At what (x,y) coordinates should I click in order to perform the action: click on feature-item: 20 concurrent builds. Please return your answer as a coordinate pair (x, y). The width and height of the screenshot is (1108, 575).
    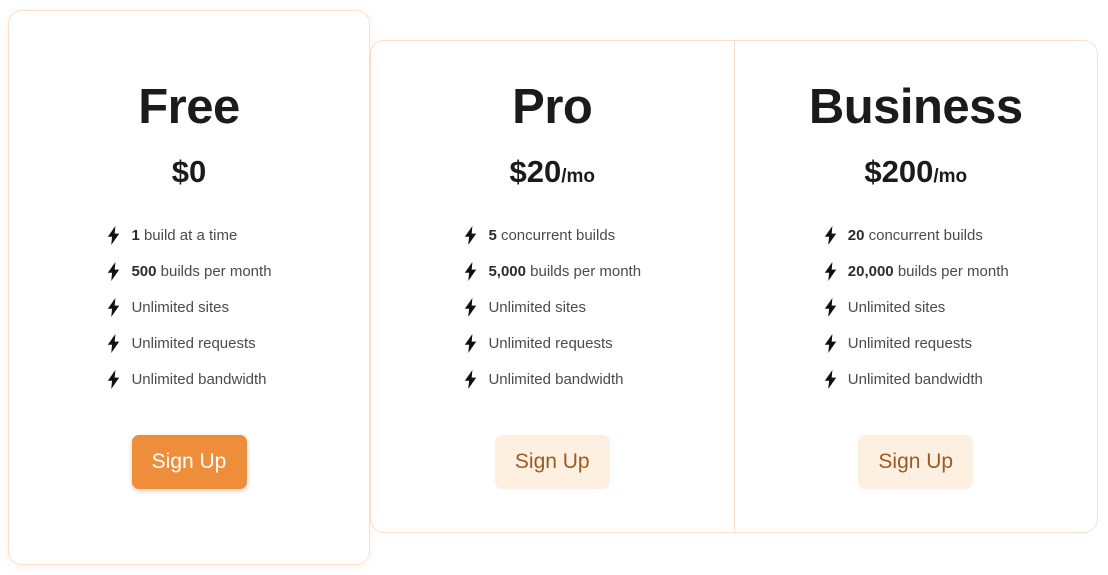
    Looking at the image, I should click on (903, 235).